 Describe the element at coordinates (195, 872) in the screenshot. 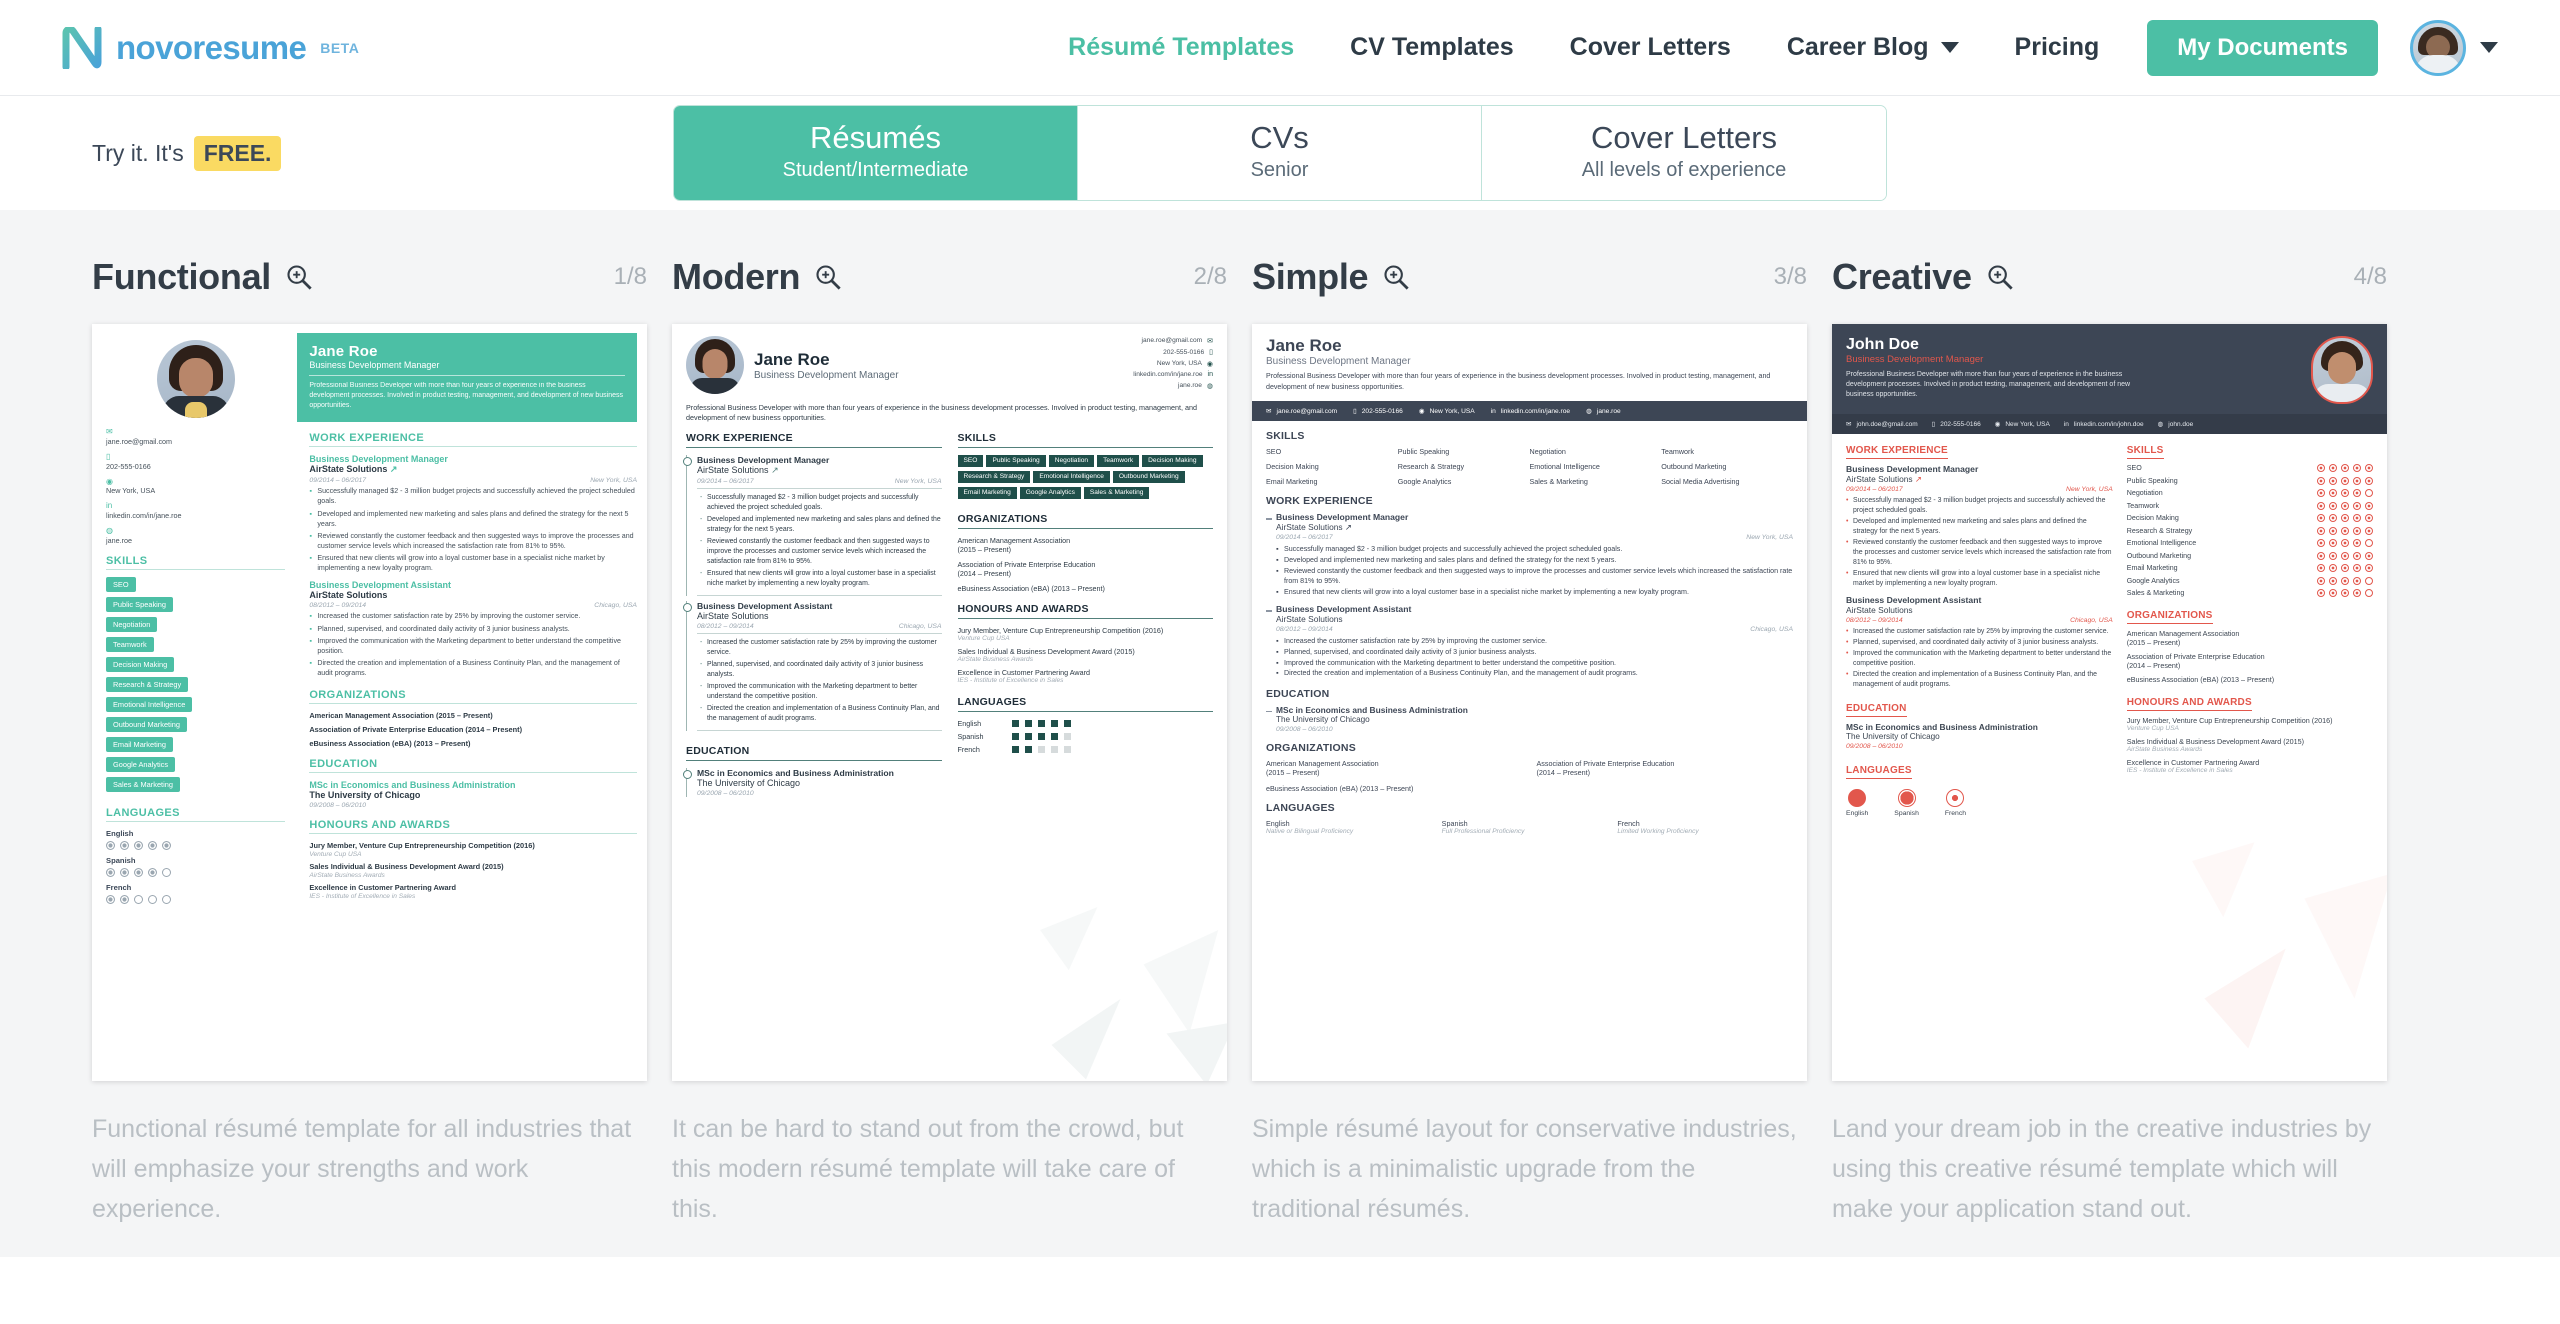

I see `language-level-spanish` at that location.